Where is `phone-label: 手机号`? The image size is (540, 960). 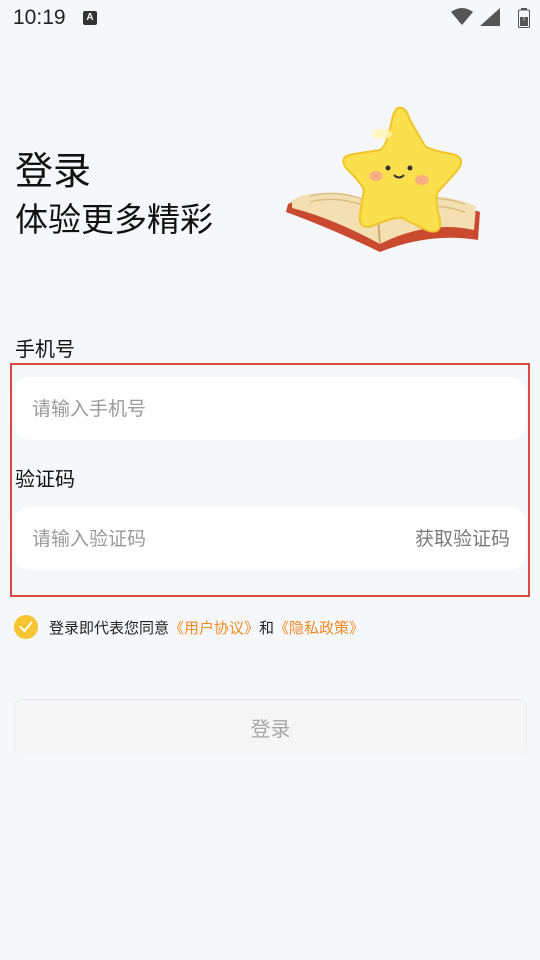
phone-label: 手机号 is located at coordinates (45, 349).